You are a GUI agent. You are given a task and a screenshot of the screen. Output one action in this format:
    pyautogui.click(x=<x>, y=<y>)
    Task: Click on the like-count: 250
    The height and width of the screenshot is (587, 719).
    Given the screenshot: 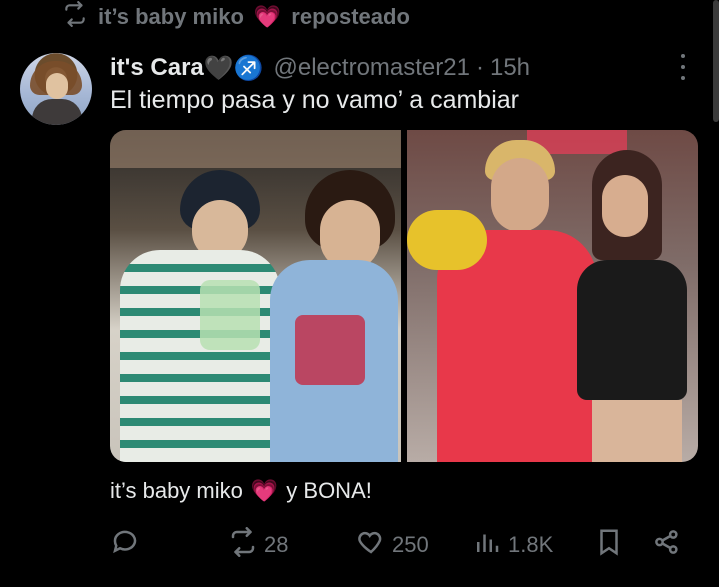 What is the action you would take?
    pyautogui.click(x=410, y=544)
    